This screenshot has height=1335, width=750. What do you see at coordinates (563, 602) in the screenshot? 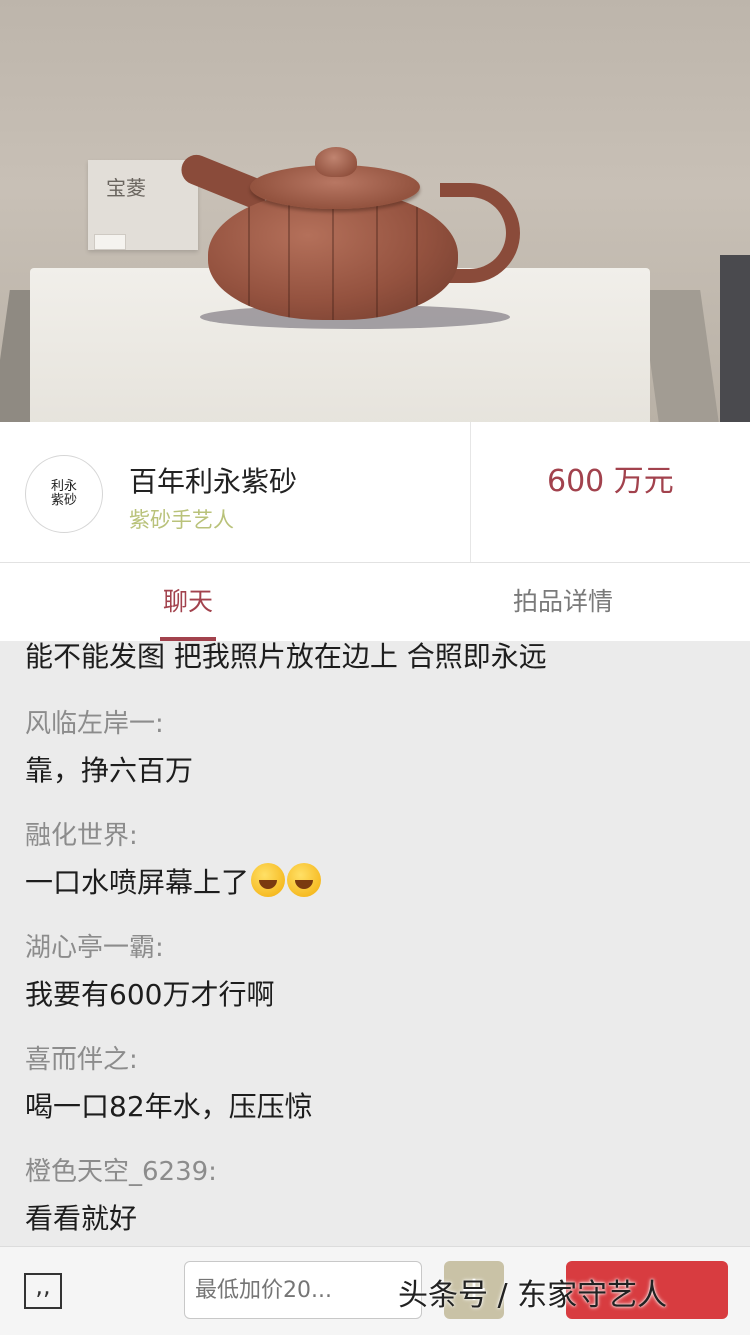
I see `tab-item-details: 拍品详情` at bounding box center [563, 602].